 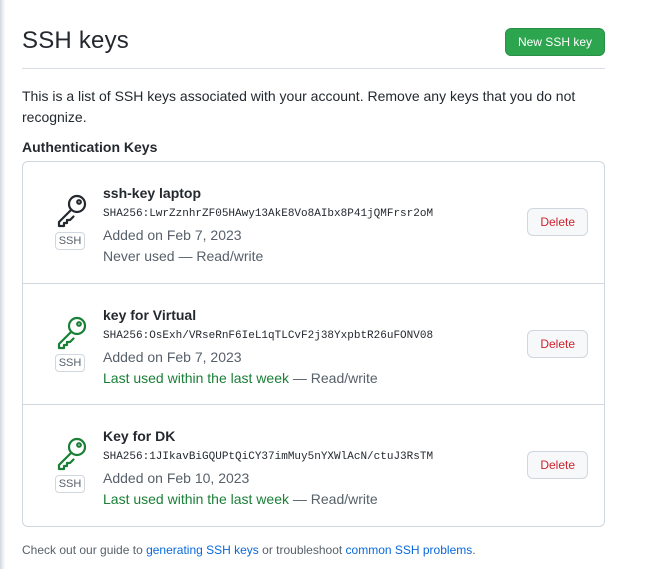 What do you see at coordinates (3, 284) in the screenshot?
I see `window-edge` at bounding box center [3, 284].